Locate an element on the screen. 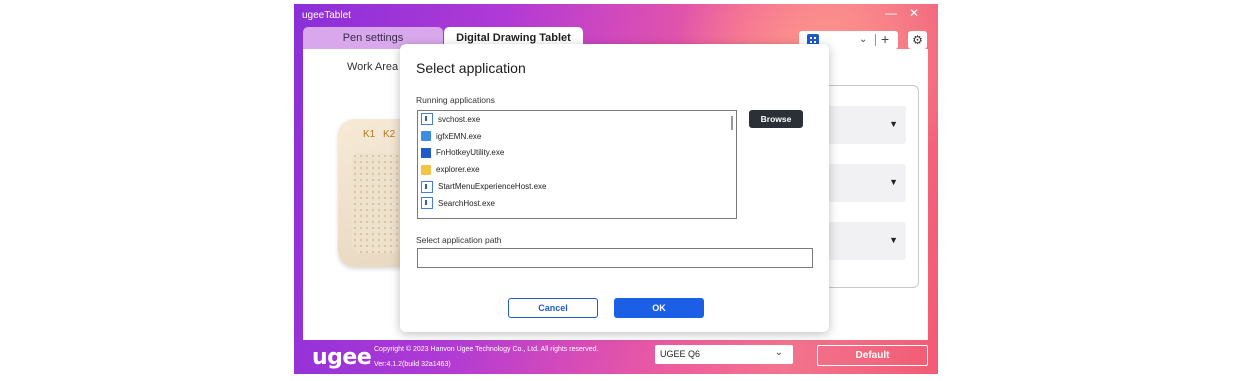  list-item-label: explorer.exe is located at coordinates (458, 170).